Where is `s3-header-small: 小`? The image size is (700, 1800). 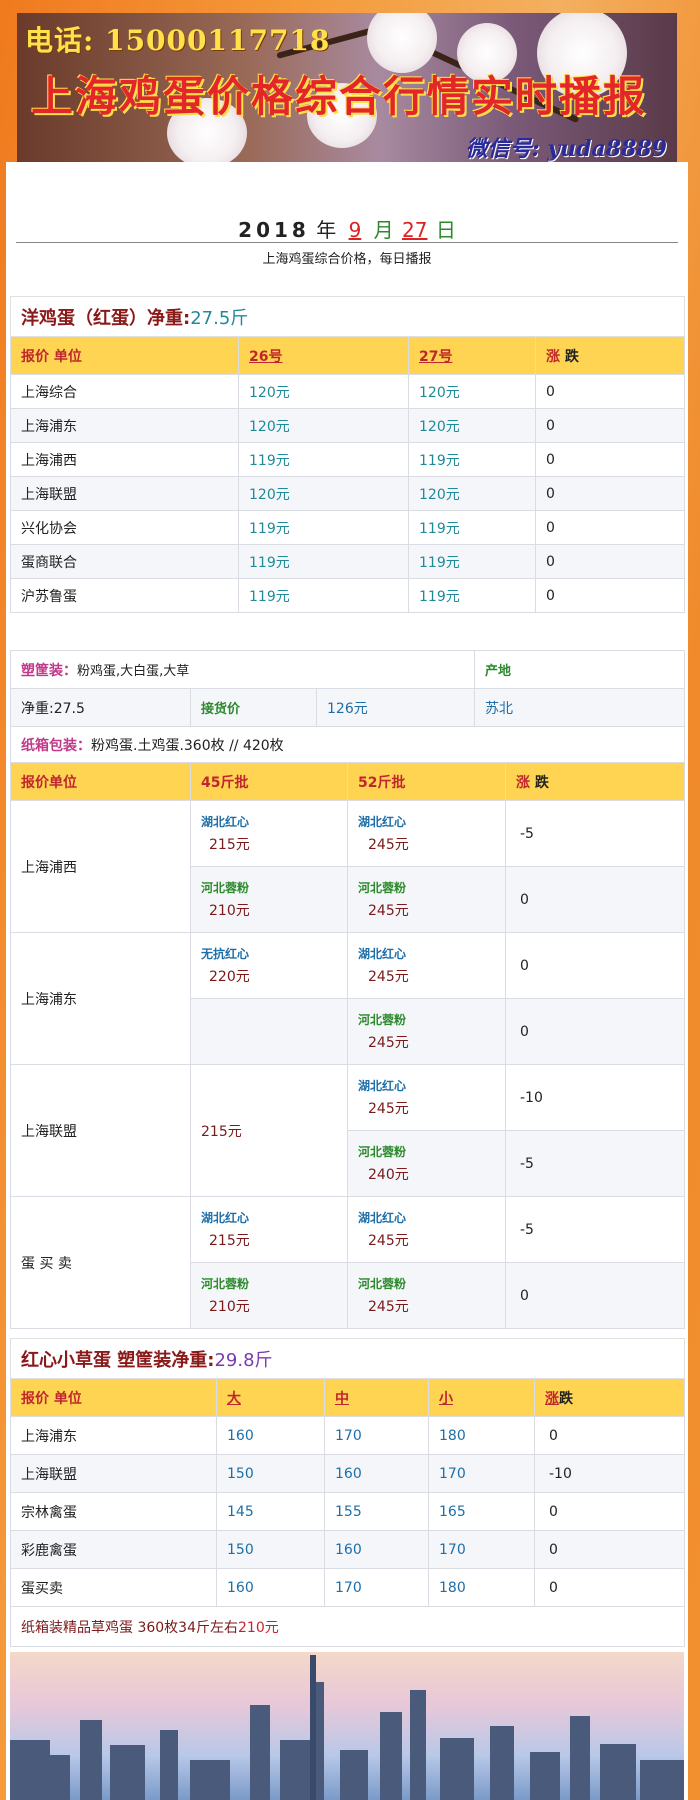
s3-header-small: 小 is located at coordinates (481, 1397).